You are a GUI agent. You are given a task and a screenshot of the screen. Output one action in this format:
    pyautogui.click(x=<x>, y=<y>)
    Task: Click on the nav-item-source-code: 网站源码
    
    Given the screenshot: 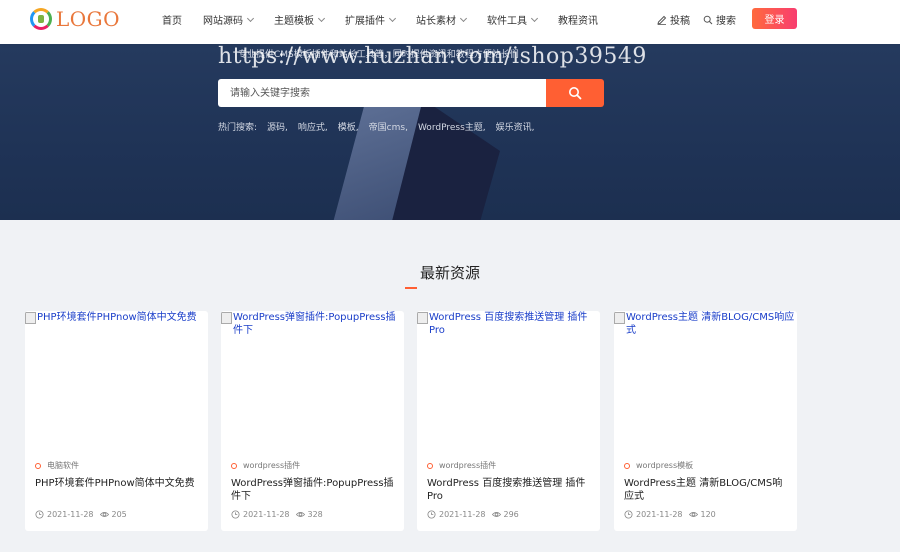 What is the action you would take?
    pyautogui.click(x=229, y=19)
    